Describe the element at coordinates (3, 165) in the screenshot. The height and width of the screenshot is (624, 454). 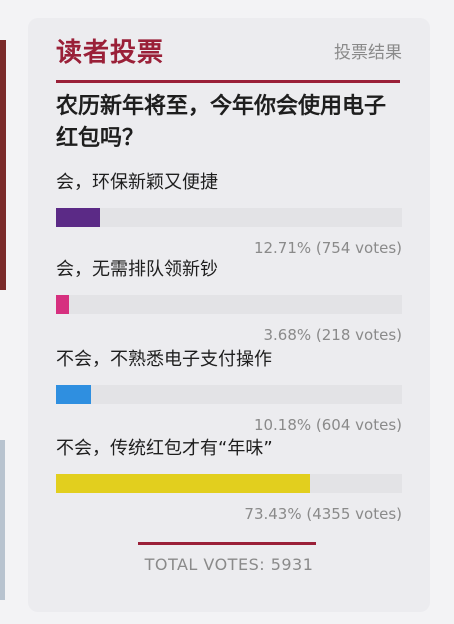
I see `background-photo-edge` at that location.